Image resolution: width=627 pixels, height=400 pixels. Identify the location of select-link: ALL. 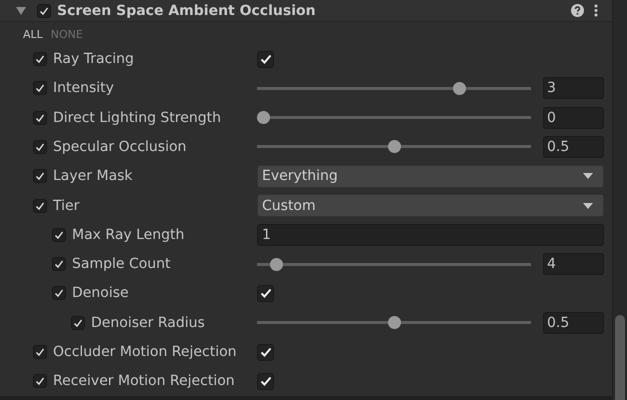
(33, 35).